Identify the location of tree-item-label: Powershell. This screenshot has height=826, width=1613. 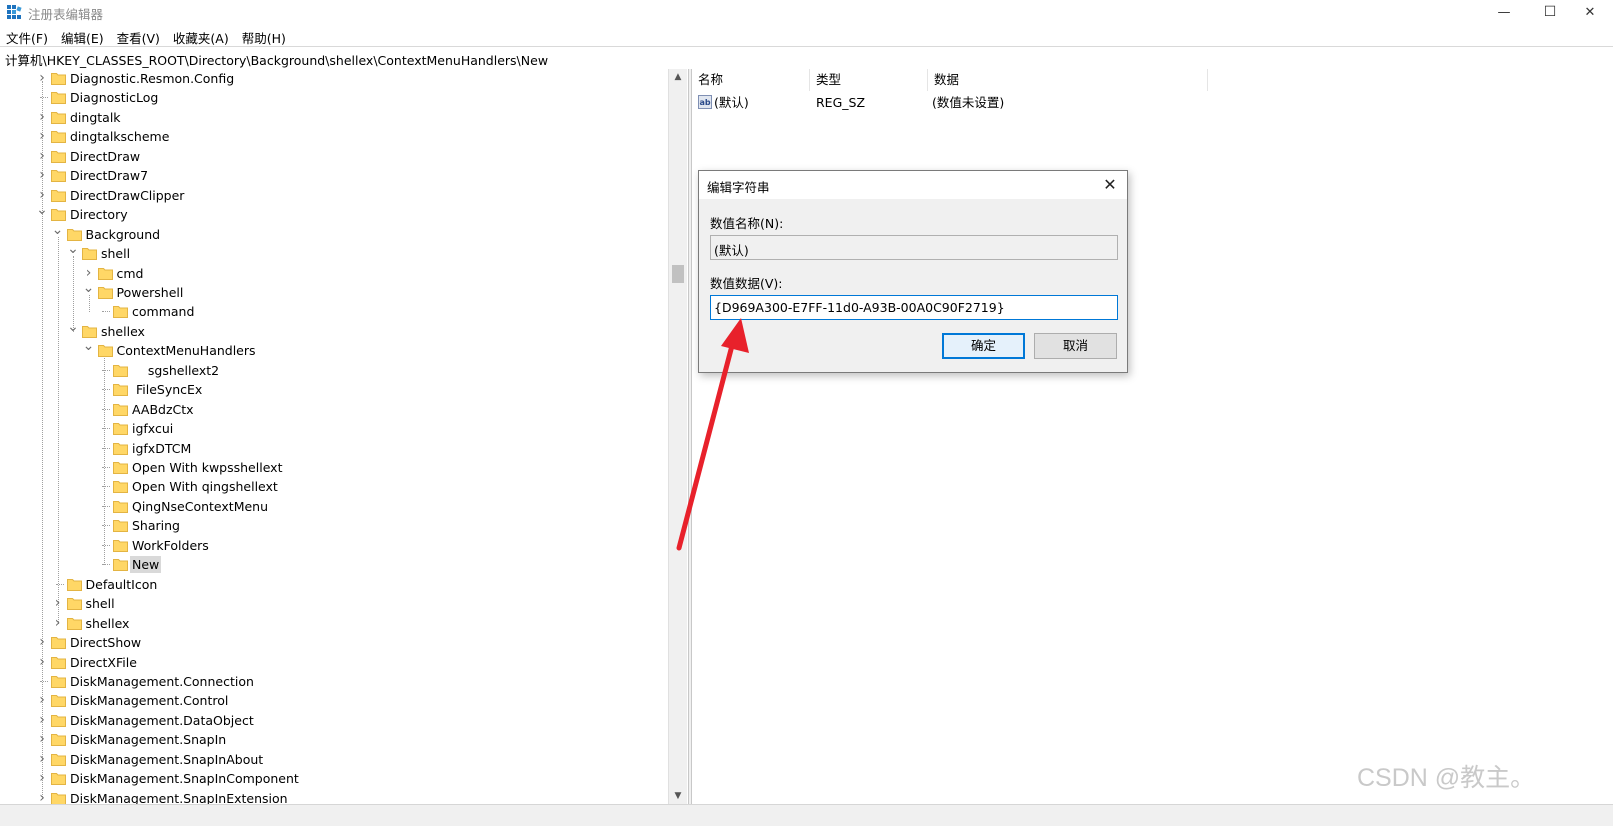
(150, 292).